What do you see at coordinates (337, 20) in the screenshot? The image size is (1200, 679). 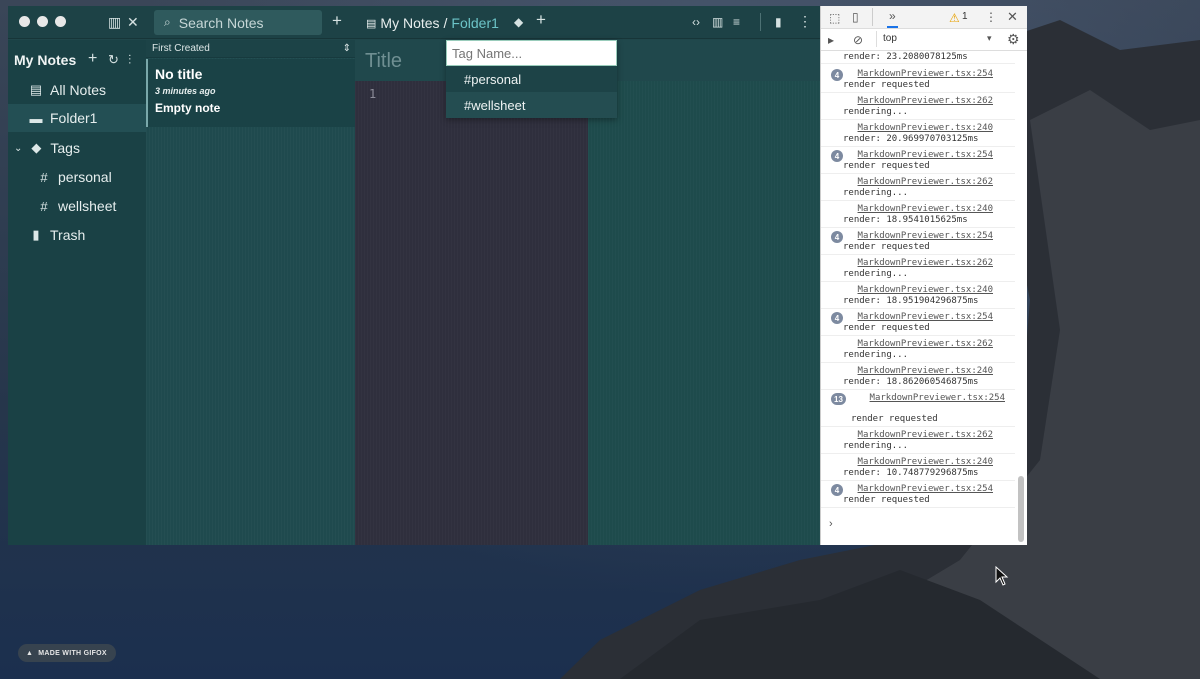 I see `new-note-button: +` at bounding box center [337, 20].